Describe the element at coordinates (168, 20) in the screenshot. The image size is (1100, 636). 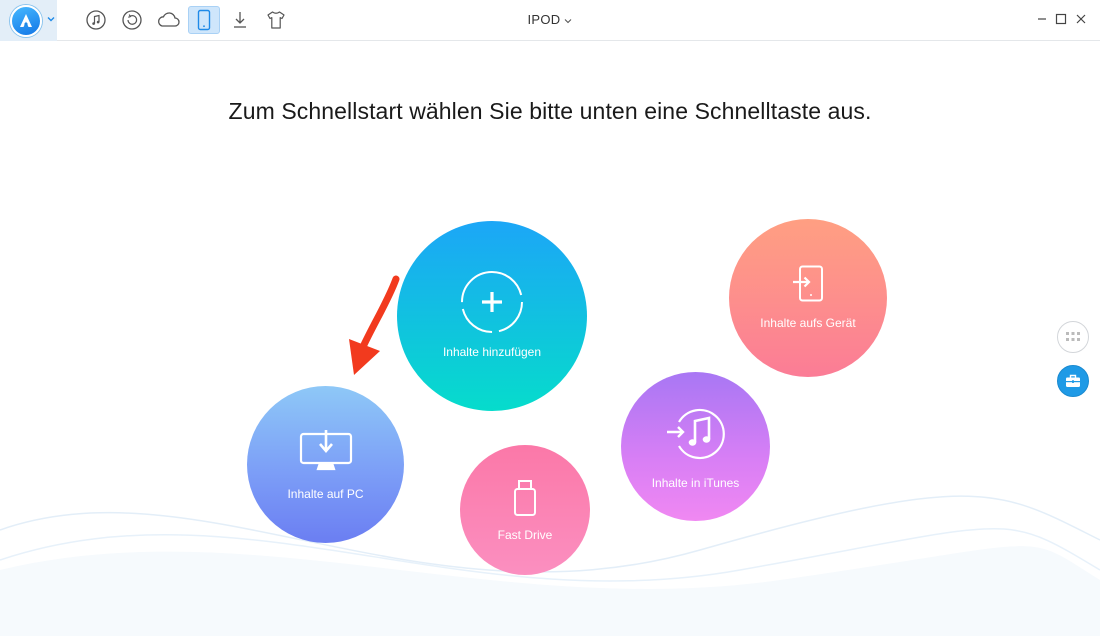
I see `cloud-icon` at that location.